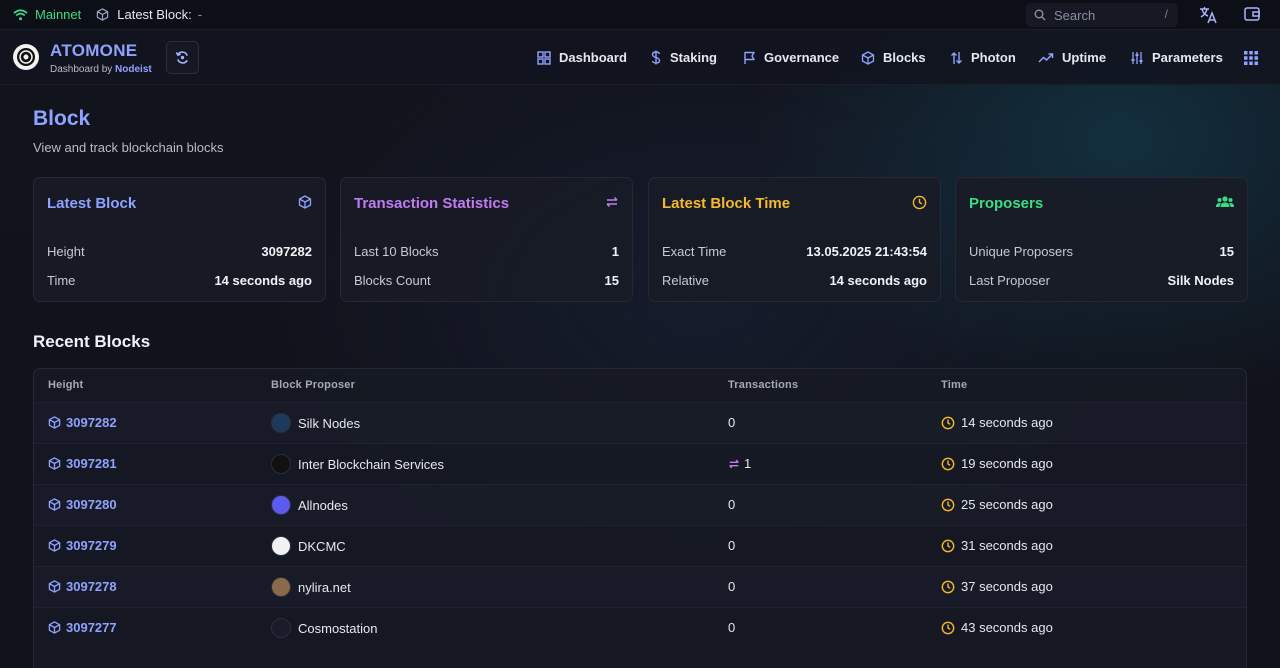 The width and height of the screenshot is (1280, 668). Describe the element at coordinates (91, 463) in the screenshot. I see `block-height: 3097281` at that location.